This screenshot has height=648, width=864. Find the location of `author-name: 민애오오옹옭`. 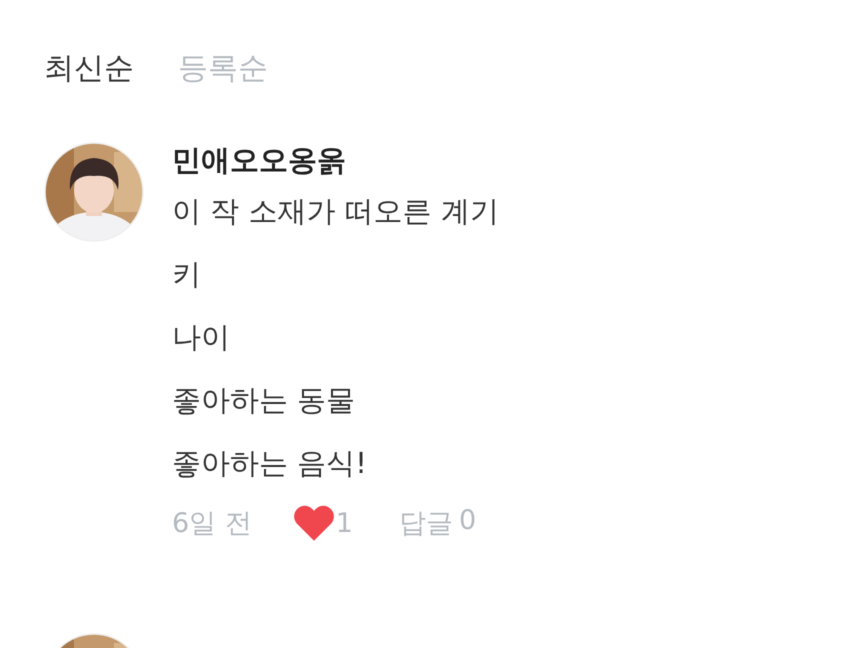

author-name: 민애오오옹옭 is located at coordinates (259, 160).